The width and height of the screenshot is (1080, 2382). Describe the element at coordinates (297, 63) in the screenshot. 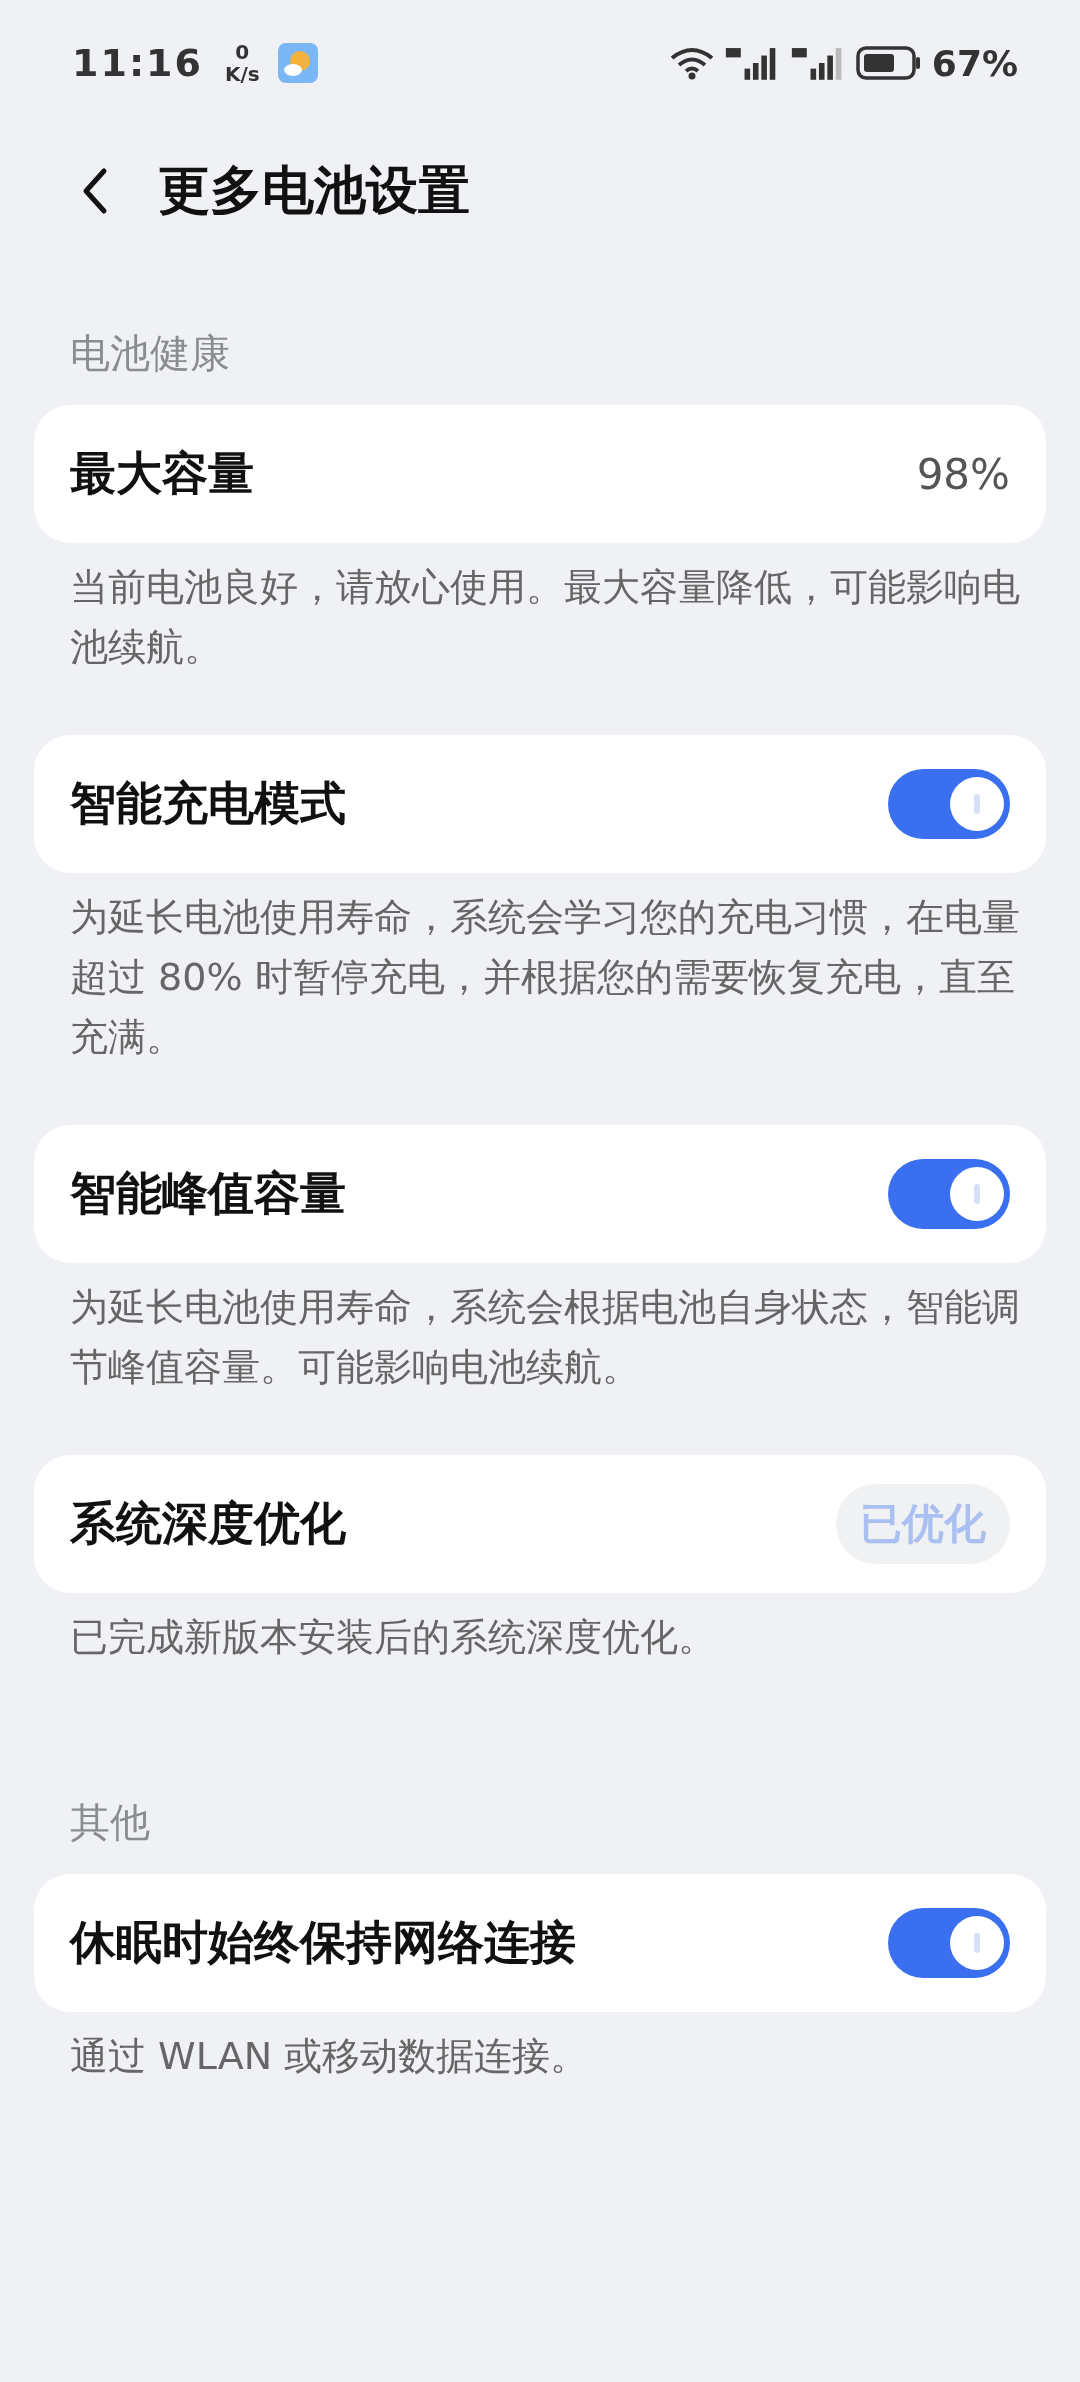

I see `weather-icon` at that location.